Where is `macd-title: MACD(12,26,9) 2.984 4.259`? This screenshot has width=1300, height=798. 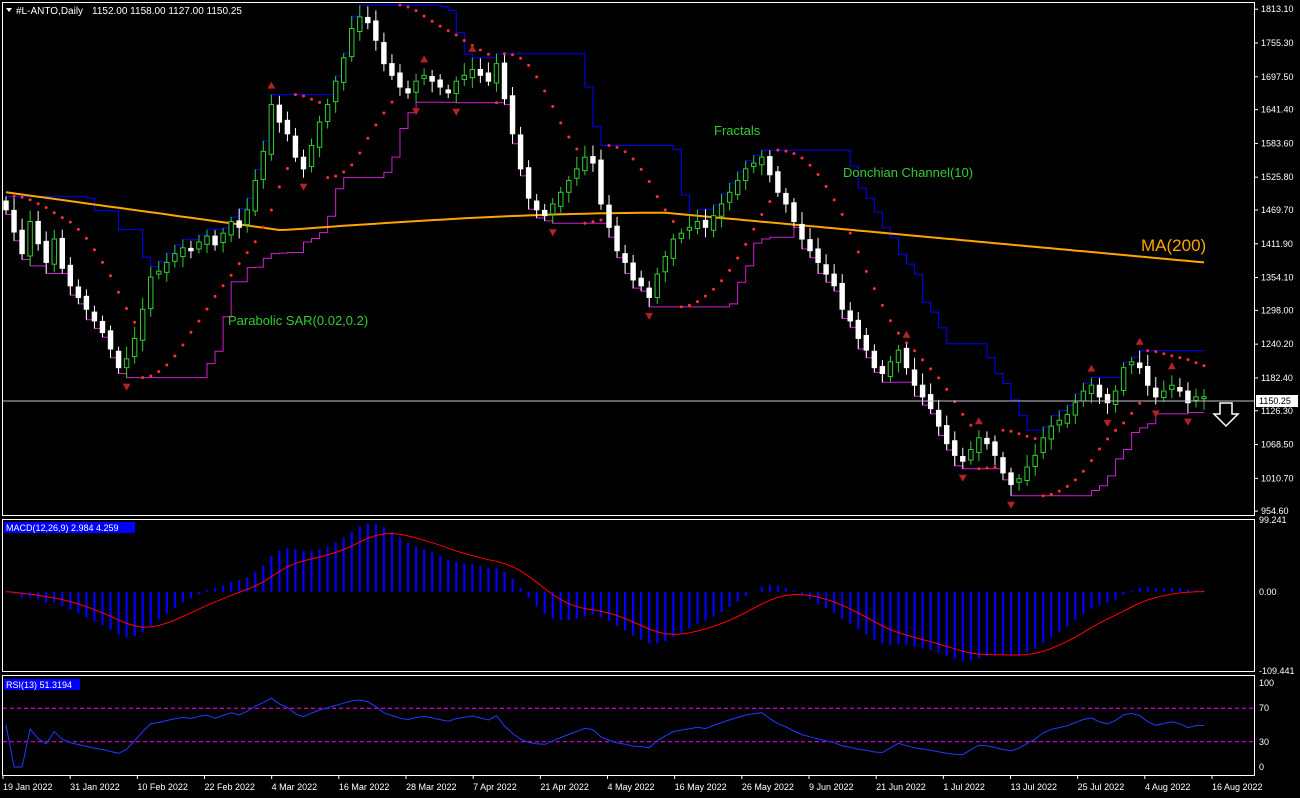
macd-title: MACD(12,26,9) 2.984 4.259 is located at coordinates (62, 528).